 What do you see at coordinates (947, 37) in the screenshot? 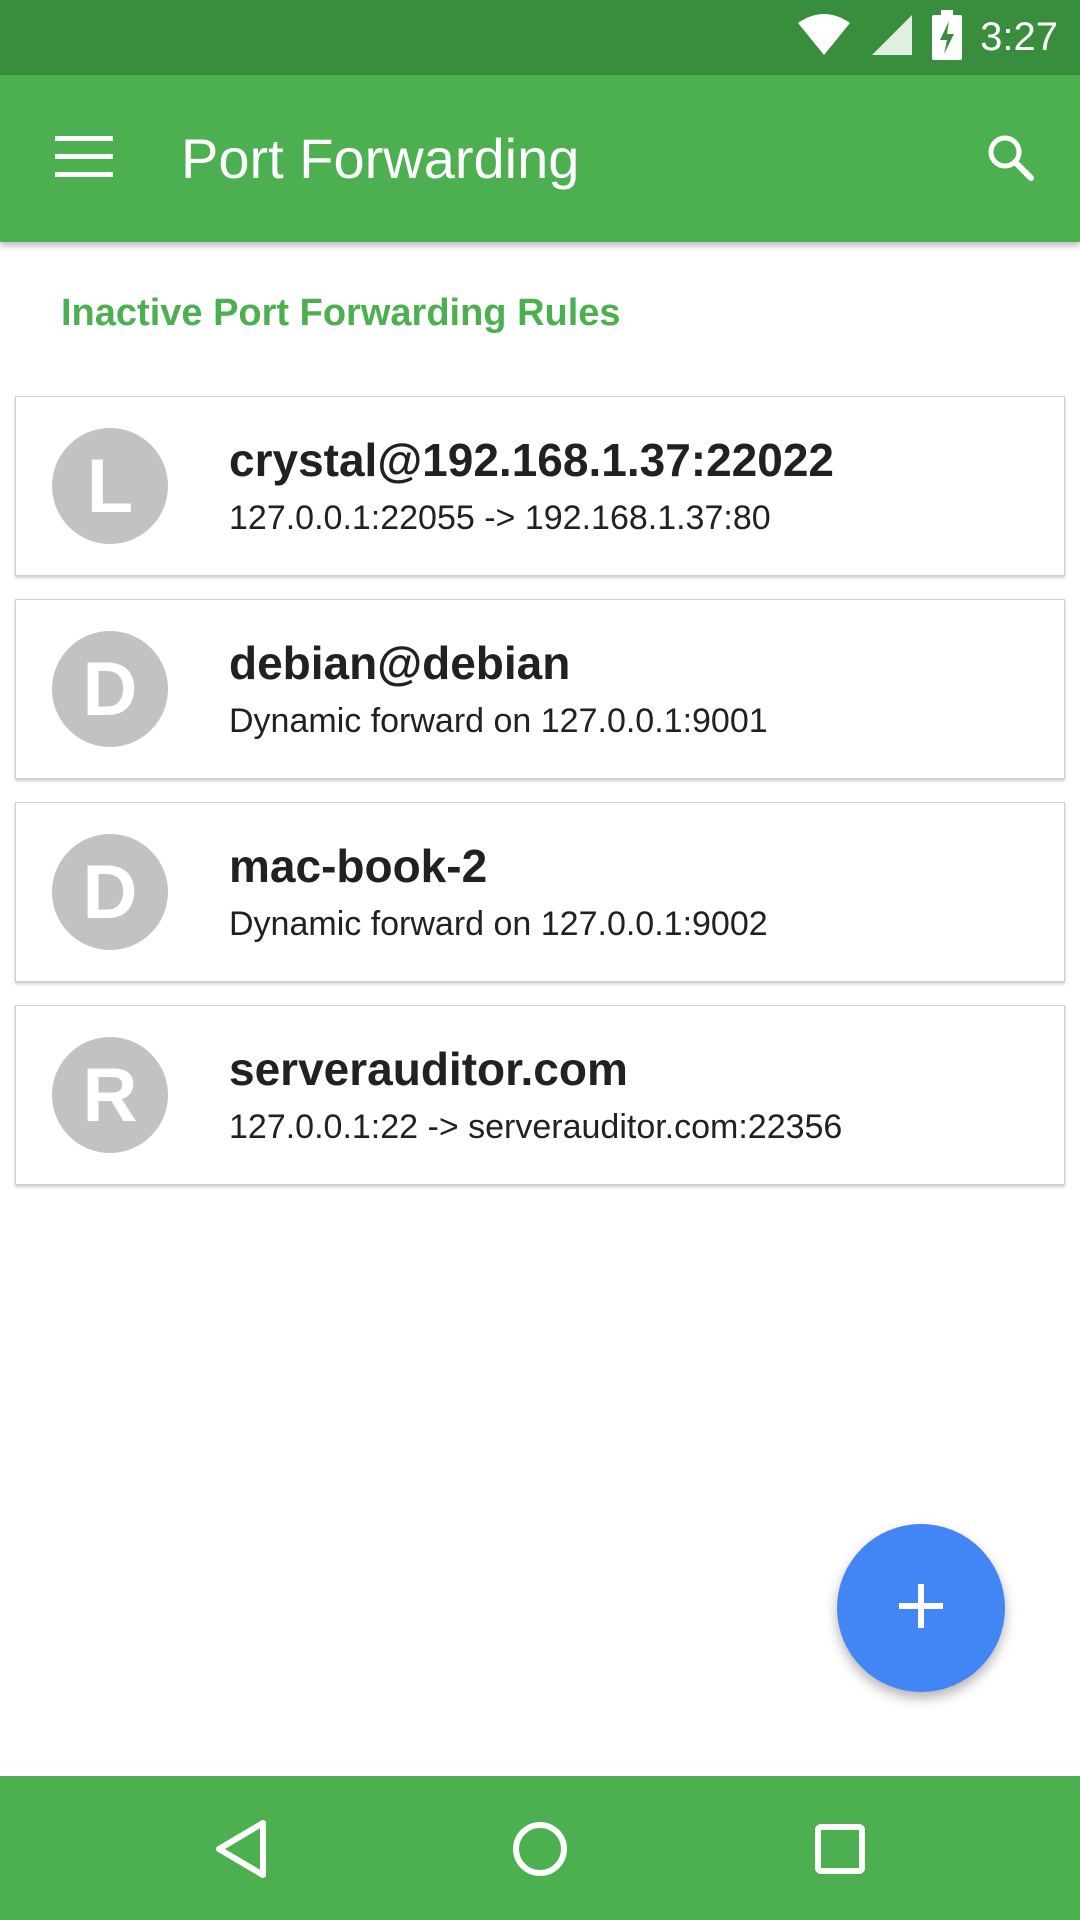
I see `battery-charging-icon` at bounding box center [947, 37].